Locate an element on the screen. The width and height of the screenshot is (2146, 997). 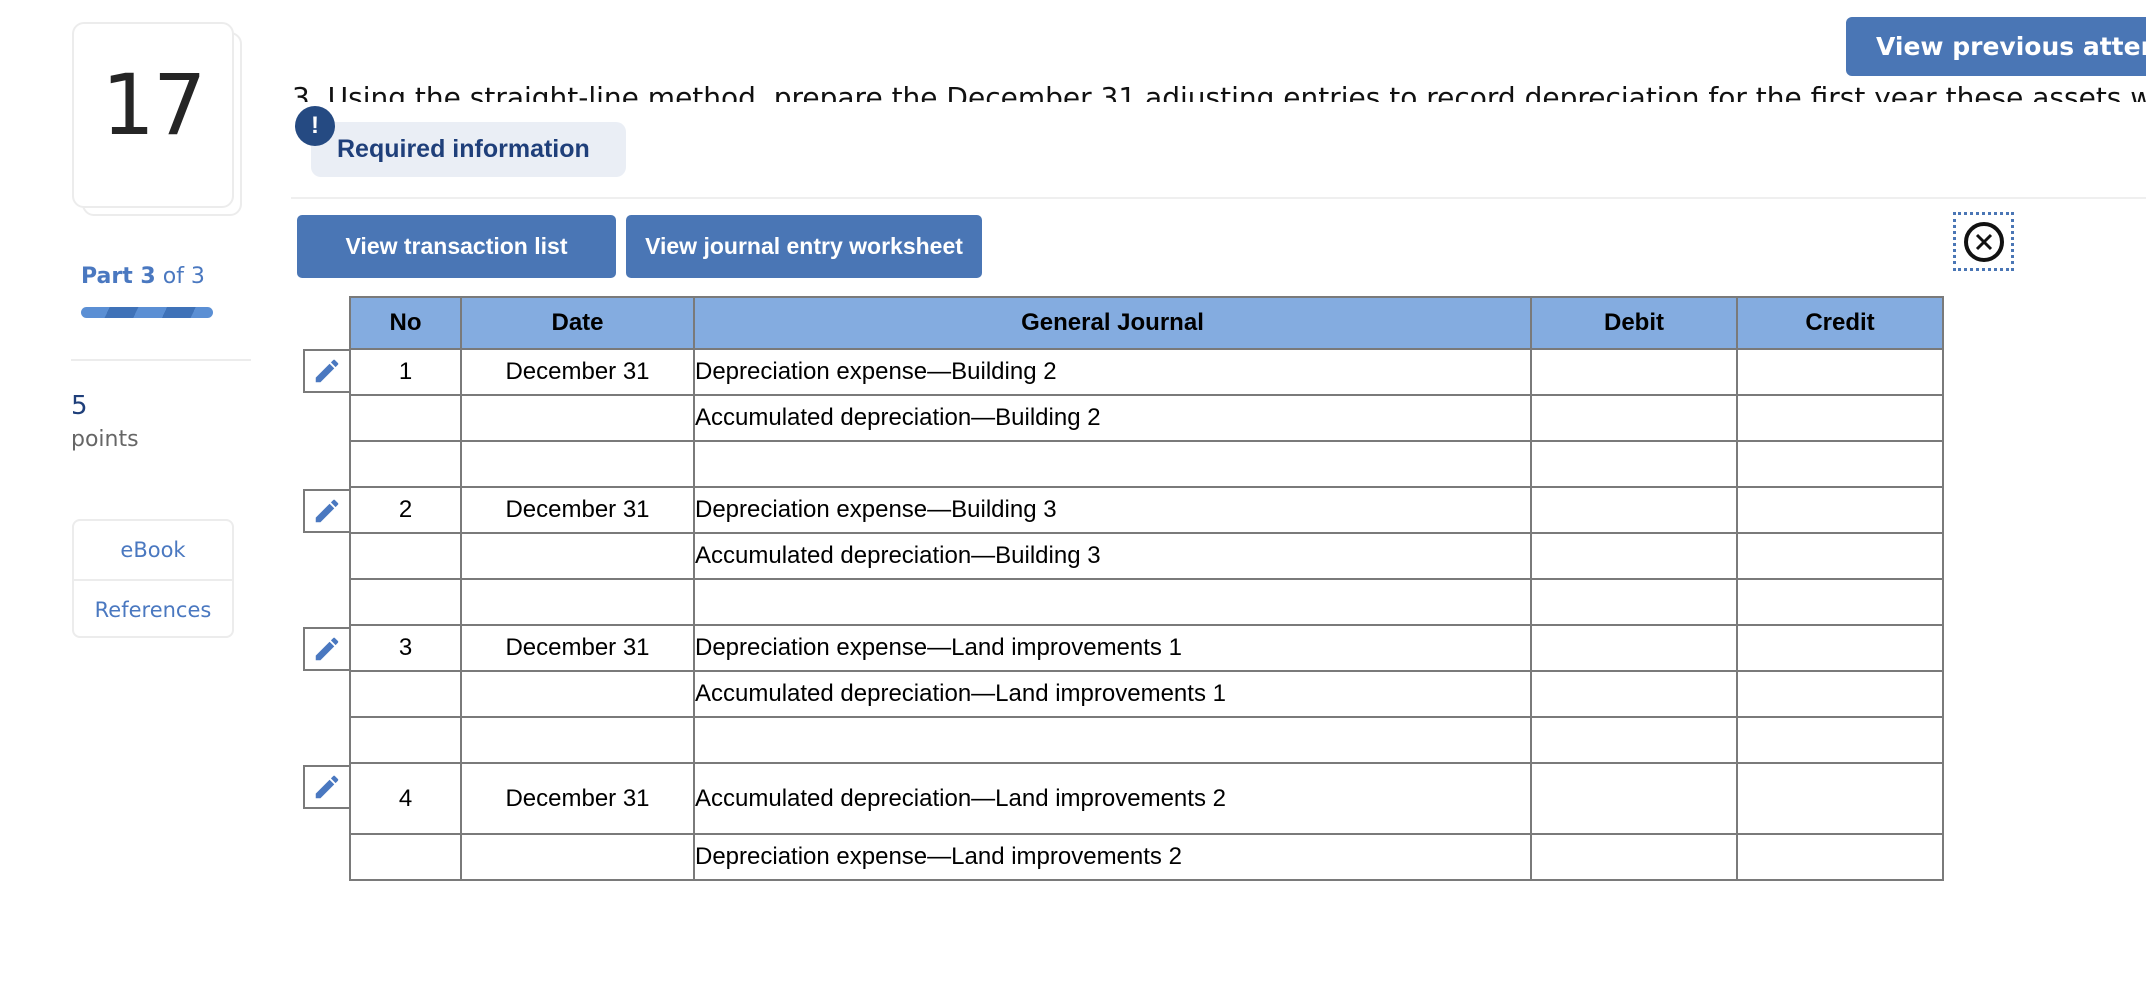
question-number: 17 is located at coordinates (154, 105).